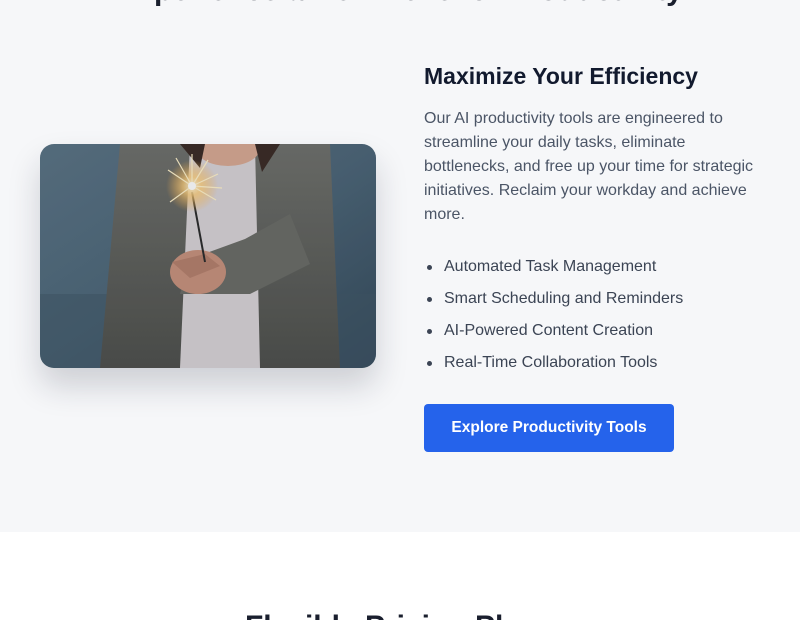  Describe the element at coordinates (594, 363) in the screenshot. I see `feature-item-collaboration: Real-Time Collaboration Tools` at that location.